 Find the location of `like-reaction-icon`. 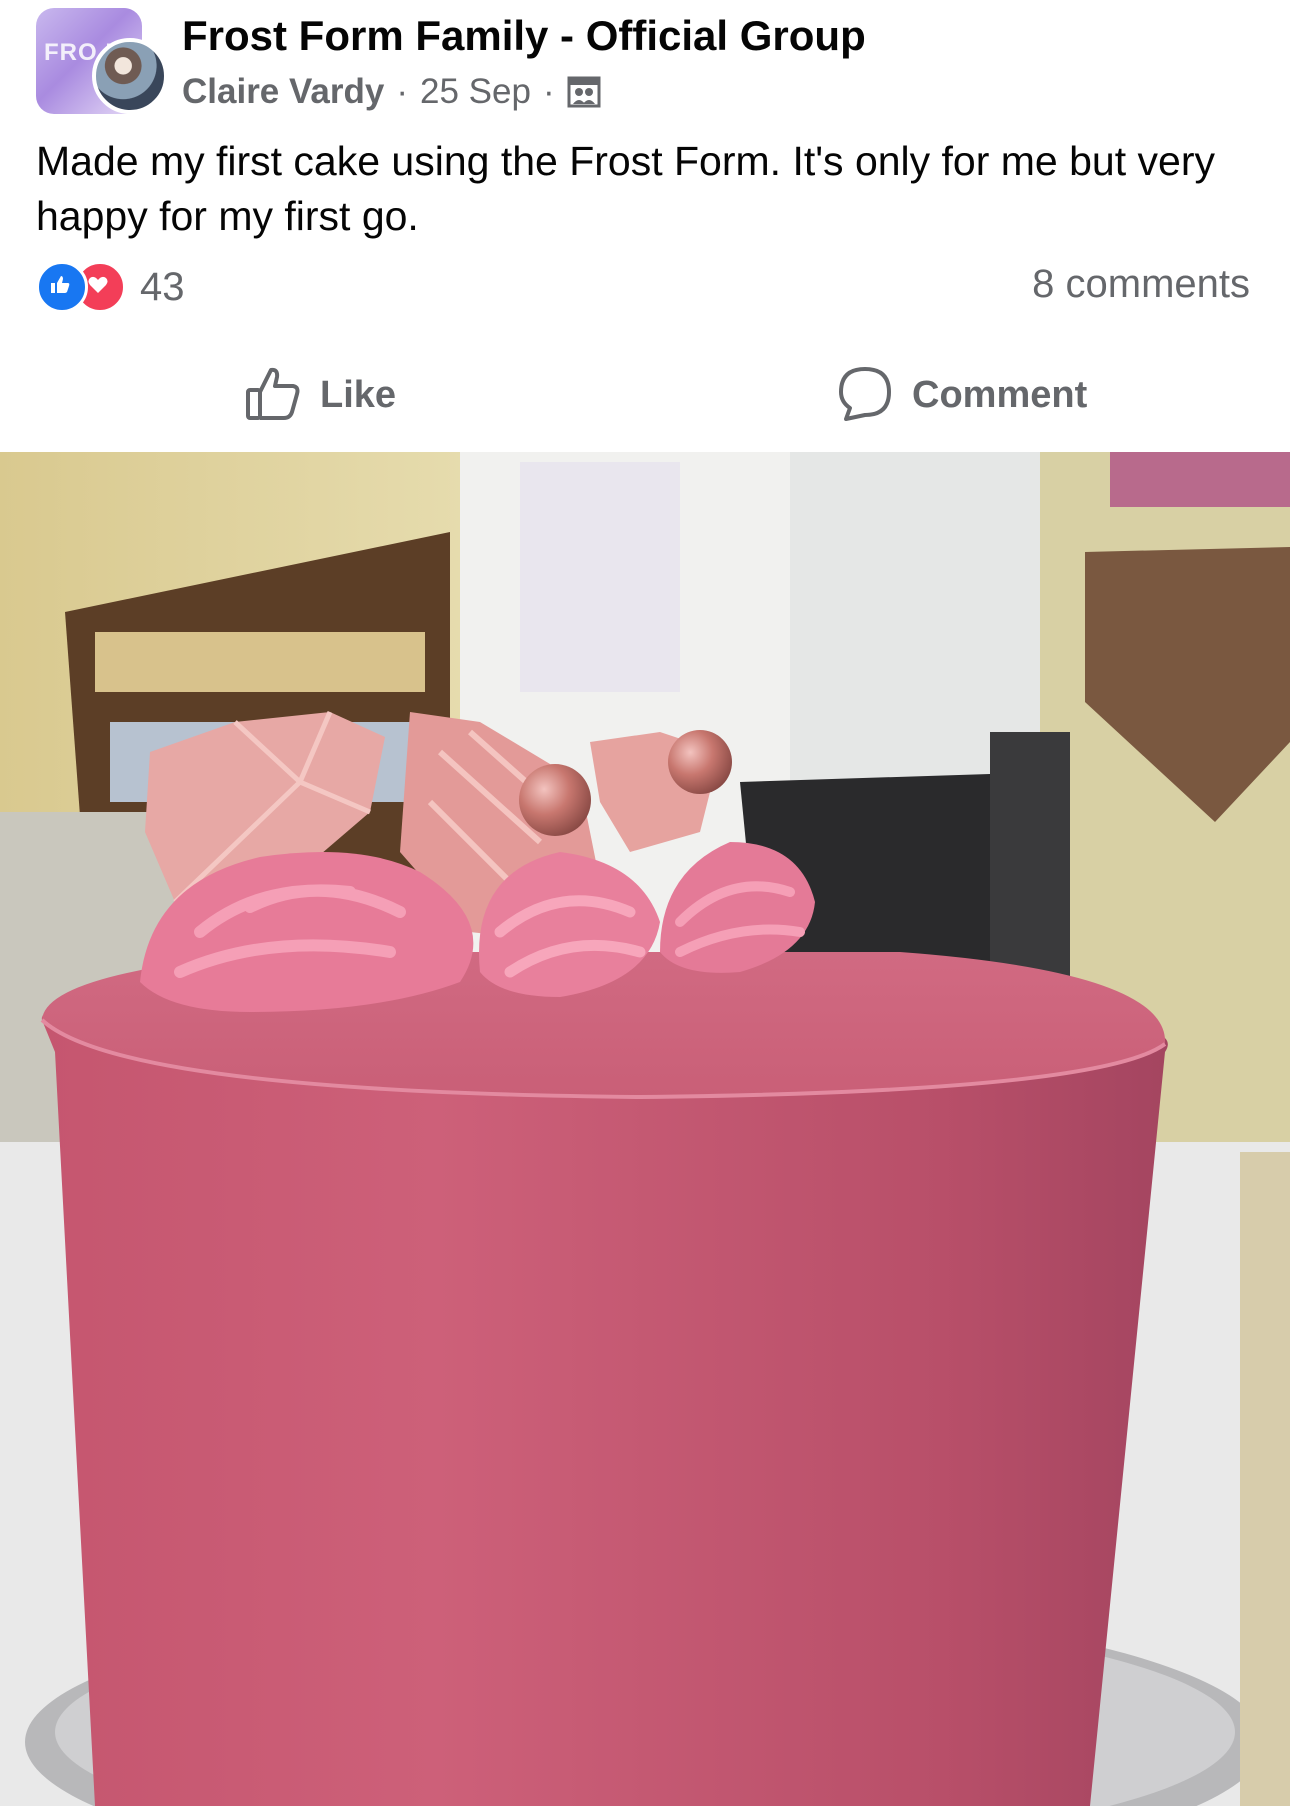

like-reaction-icon is located at coordinates (62, 287).